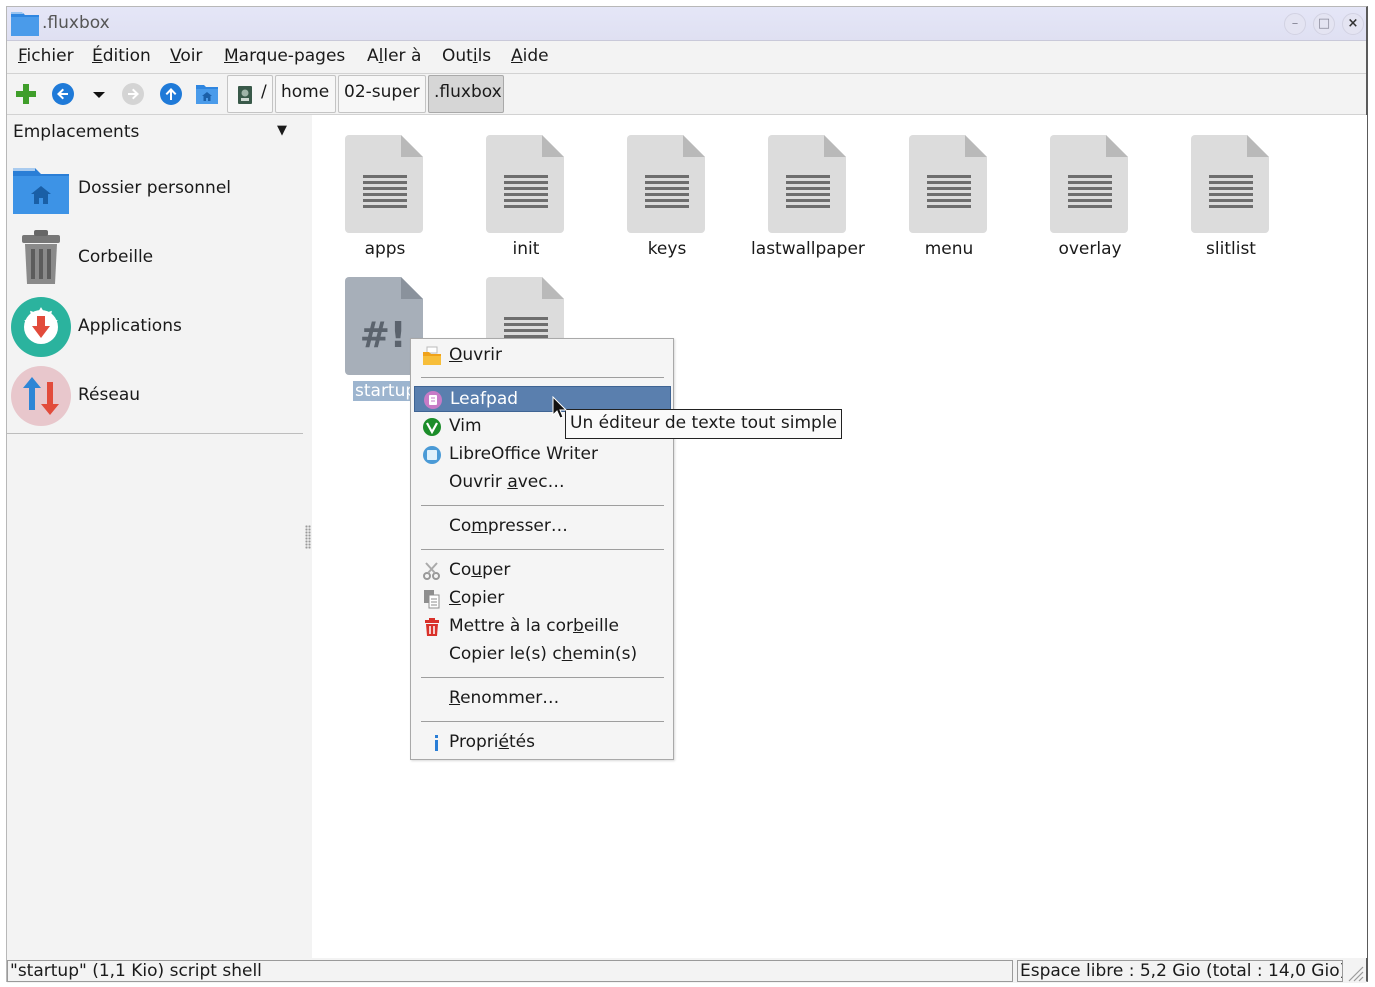 This screenshot has width=1375, height=987. I want to click on leafpad-icon, so click(433, 400).